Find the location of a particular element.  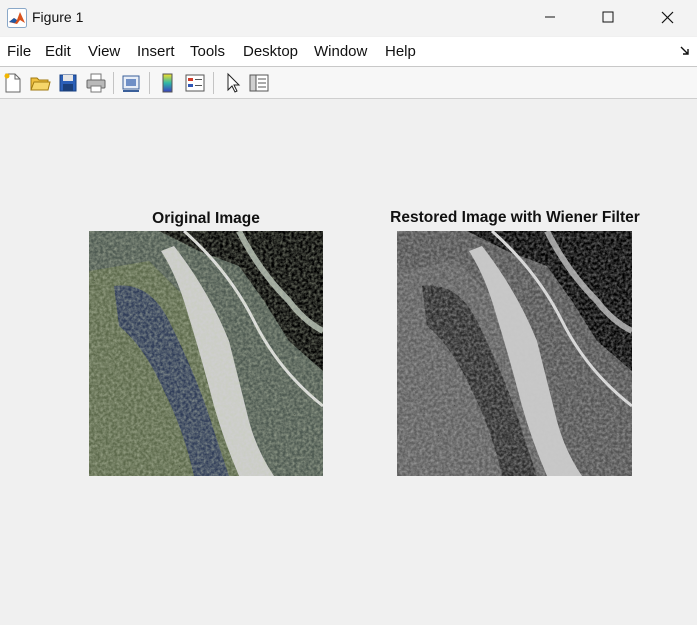

maximize-icon is located at coordinates (608, 17).